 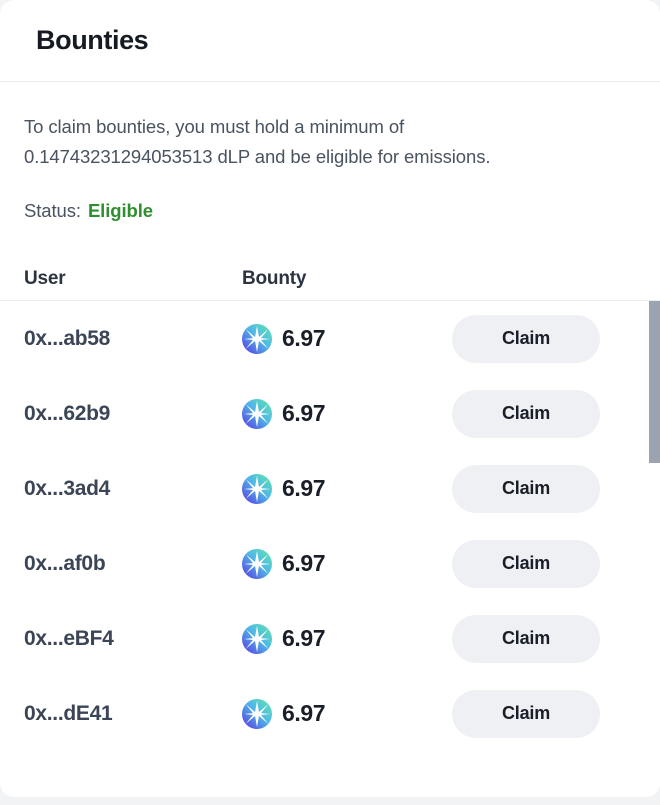 I want to click on status-line: Status: Eligible, so click(x=324, y=211).